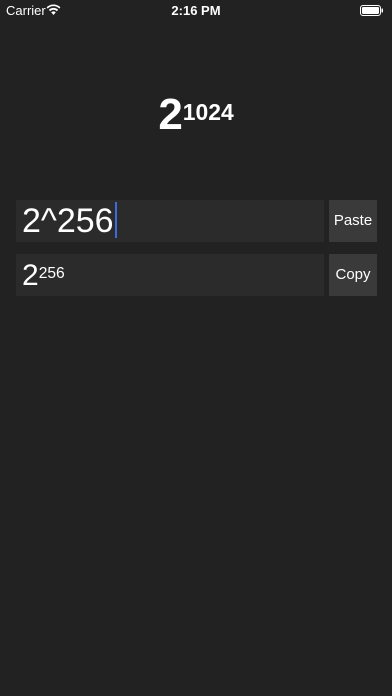  I want to click on result-expression: 2256, so click(43, 276).